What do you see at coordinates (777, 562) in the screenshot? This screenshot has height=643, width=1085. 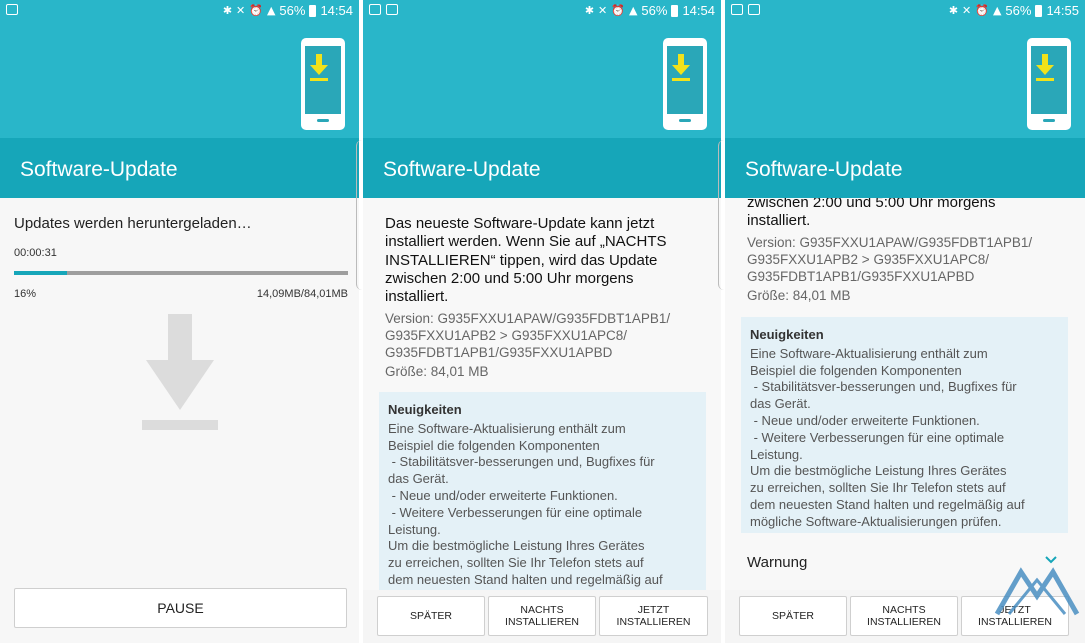 I see `warning-header: Warnung` at bounding box center [777, 562].